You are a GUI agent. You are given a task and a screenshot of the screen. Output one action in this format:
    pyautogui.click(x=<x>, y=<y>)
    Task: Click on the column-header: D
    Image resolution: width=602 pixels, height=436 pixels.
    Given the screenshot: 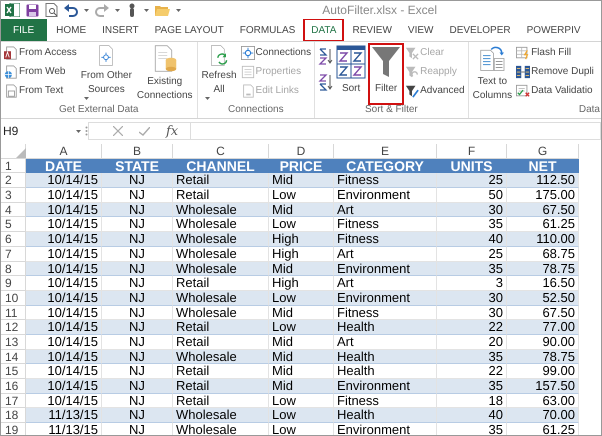 What is the action you would take?
    pyautogui.click(x=301, y=151)
    